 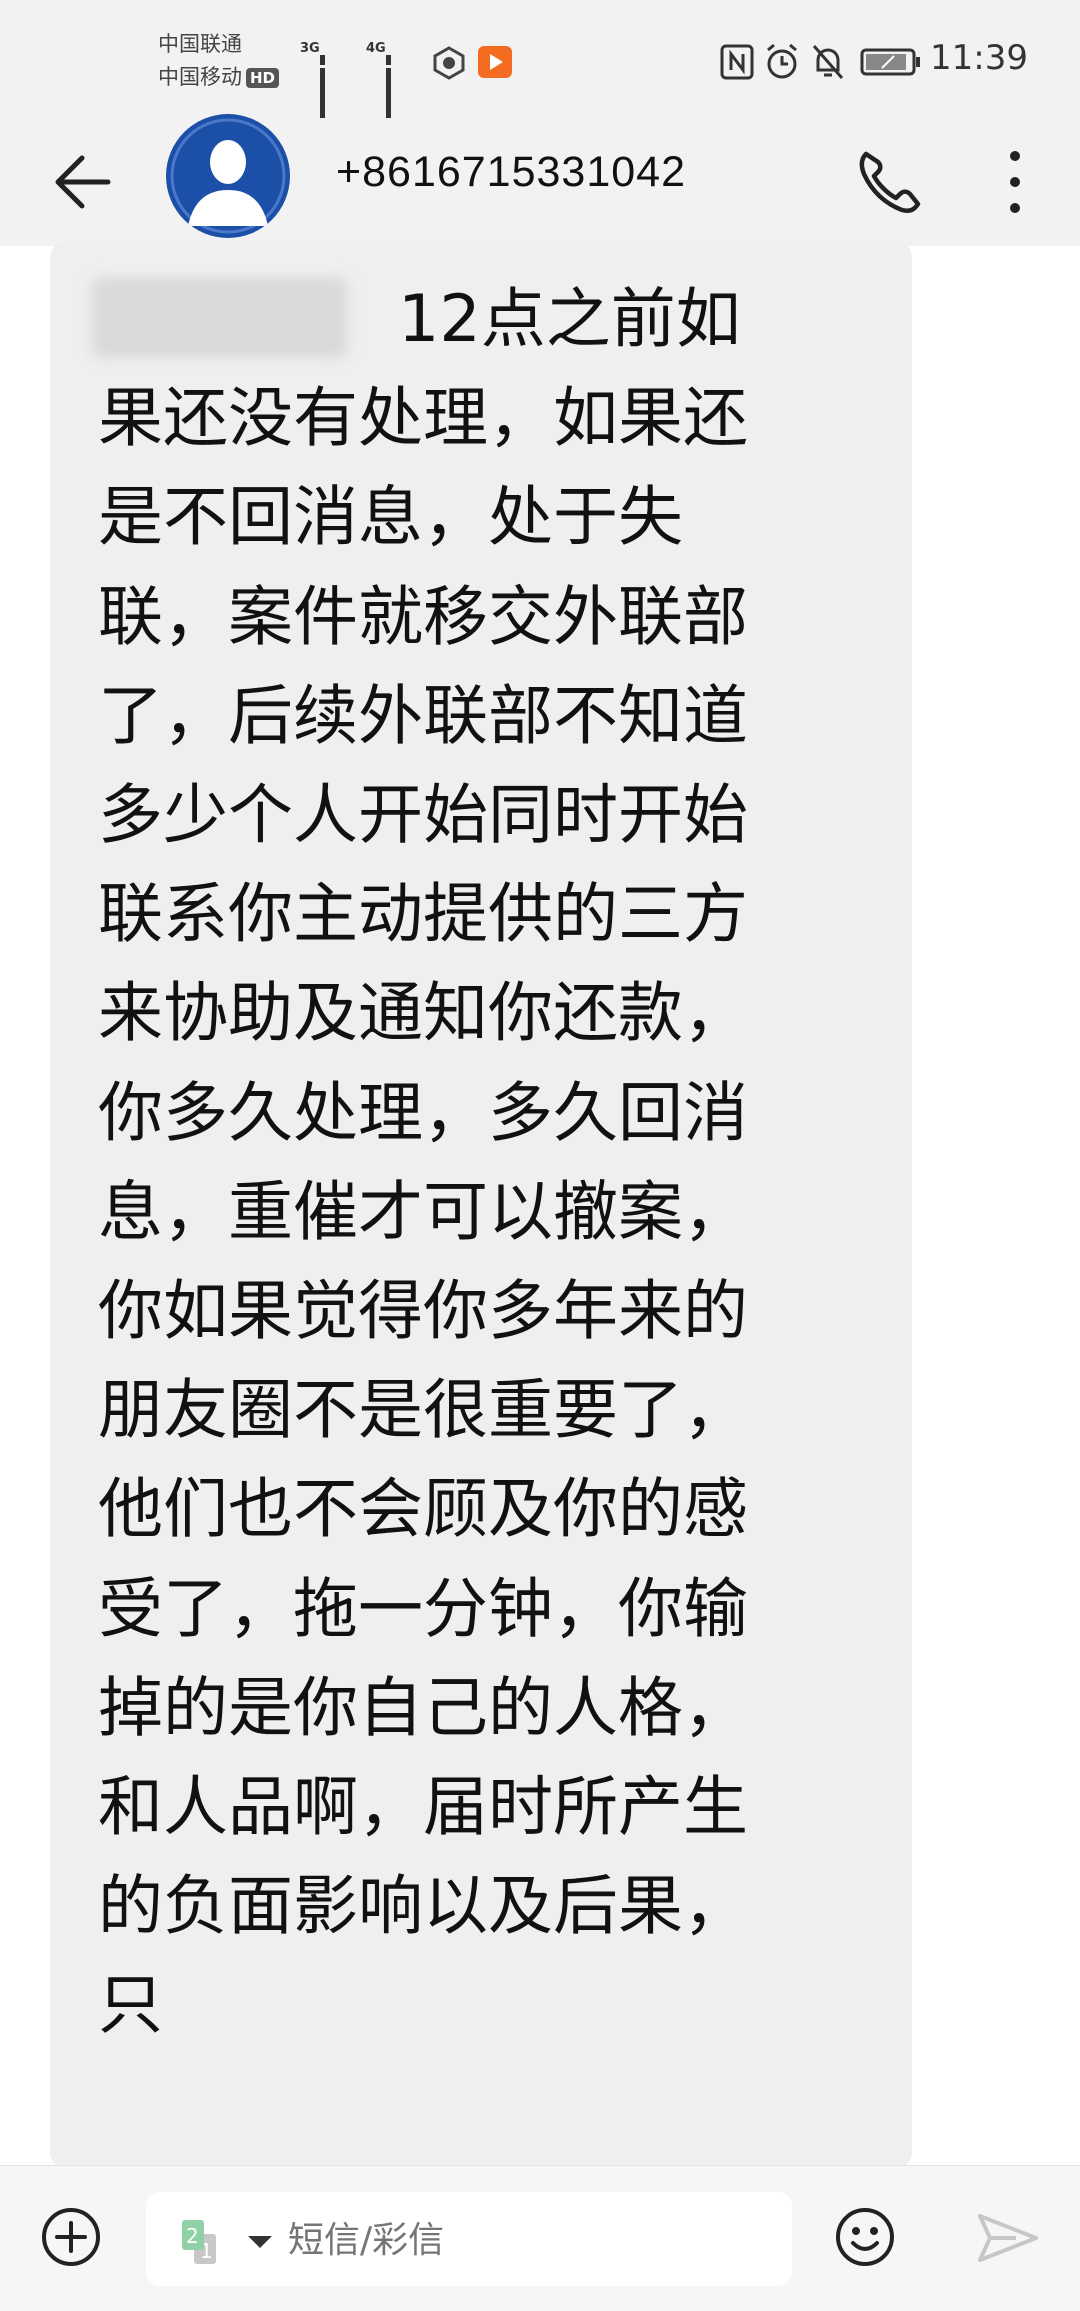 I want to click on conversation-header: +8616715331042, so click(x=540, y=180).